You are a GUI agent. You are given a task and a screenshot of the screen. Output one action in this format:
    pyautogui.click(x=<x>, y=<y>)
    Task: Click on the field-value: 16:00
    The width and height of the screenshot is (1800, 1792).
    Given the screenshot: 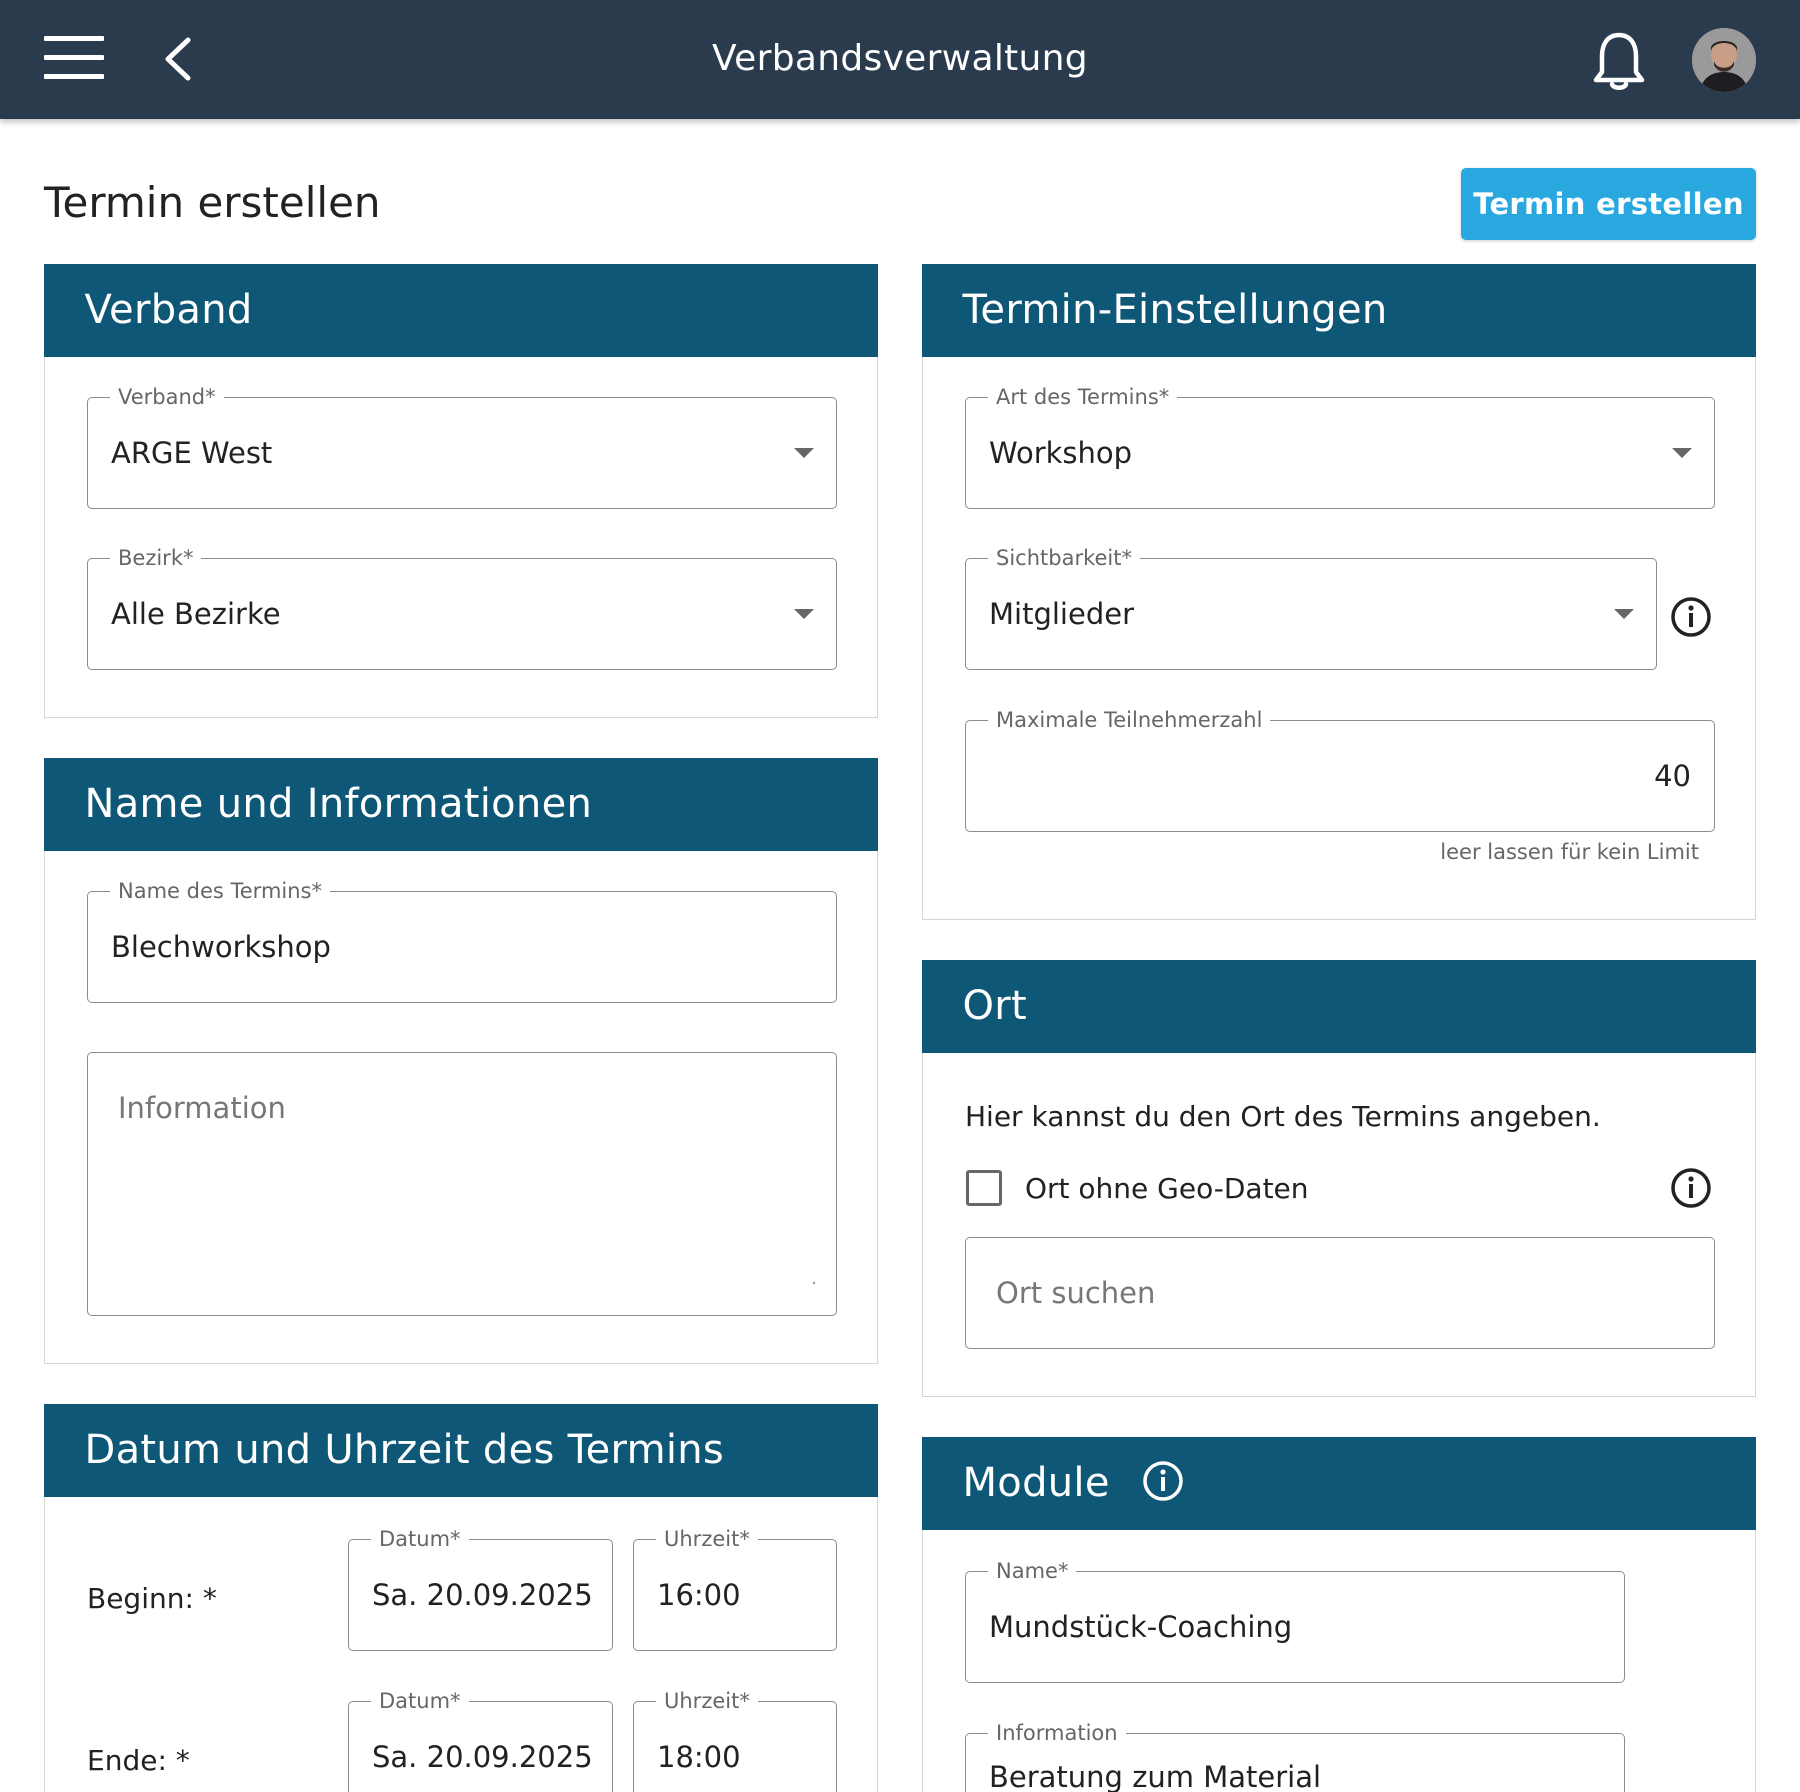 What is the action you would take?
    pyautogui.click(x=699, y=1595)
    